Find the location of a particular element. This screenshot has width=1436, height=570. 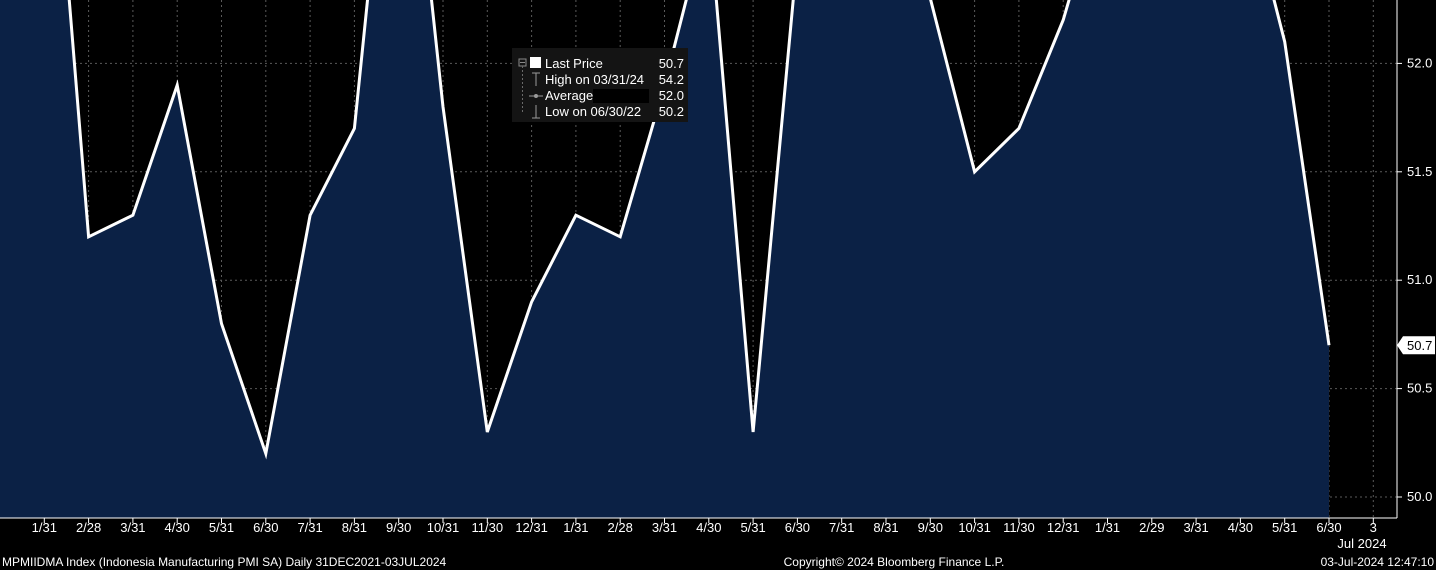

legend-entry-low-label: Low on 06/30/22 is located at coordinates (593, 111).